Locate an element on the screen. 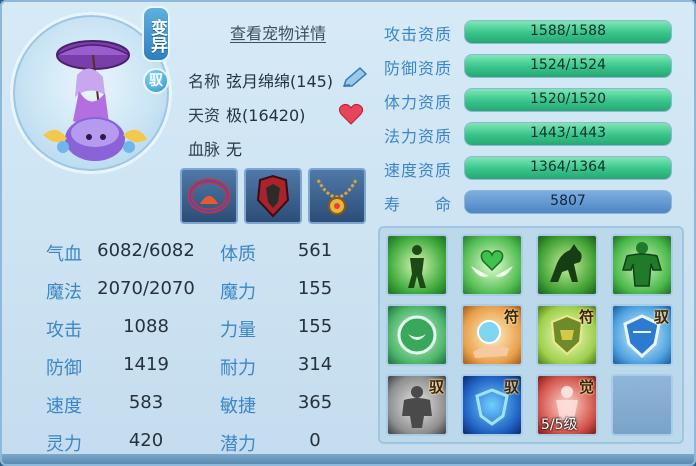  stat-spirit-label: 灵力 is located at coordinates (64, 444).